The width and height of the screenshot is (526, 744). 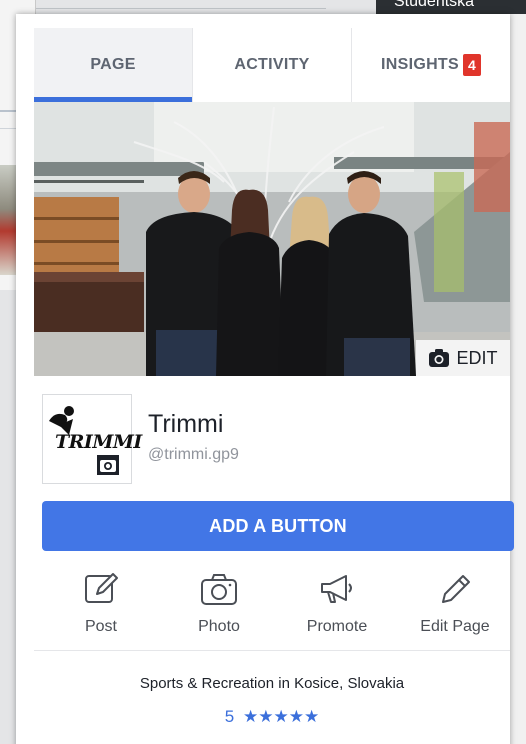 What do you see at coordinates (186, 424) in the screenshot?
I see `page-title: Trimmi` at bounding box center [186, 424].